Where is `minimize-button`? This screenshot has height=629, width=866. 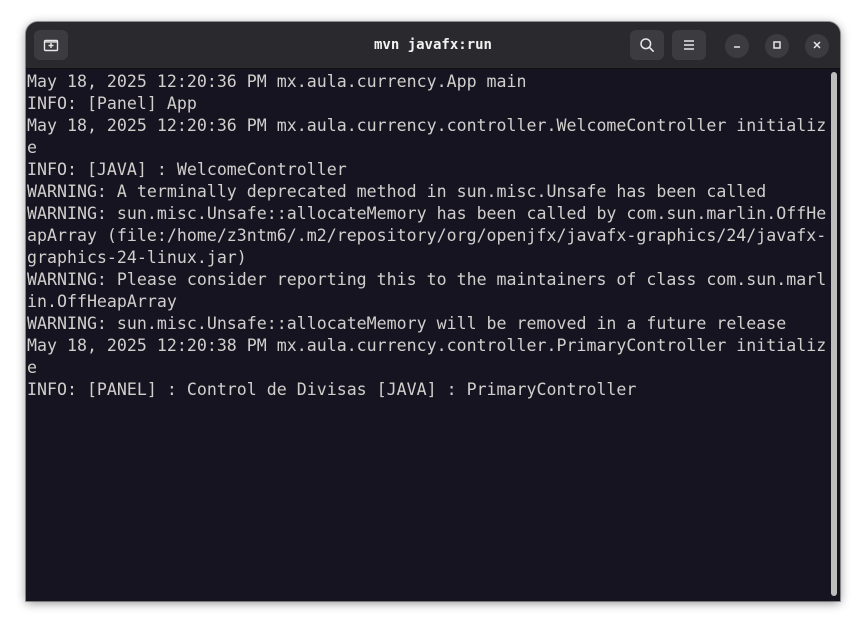 minimize-button is located at coordinates (737, 46).